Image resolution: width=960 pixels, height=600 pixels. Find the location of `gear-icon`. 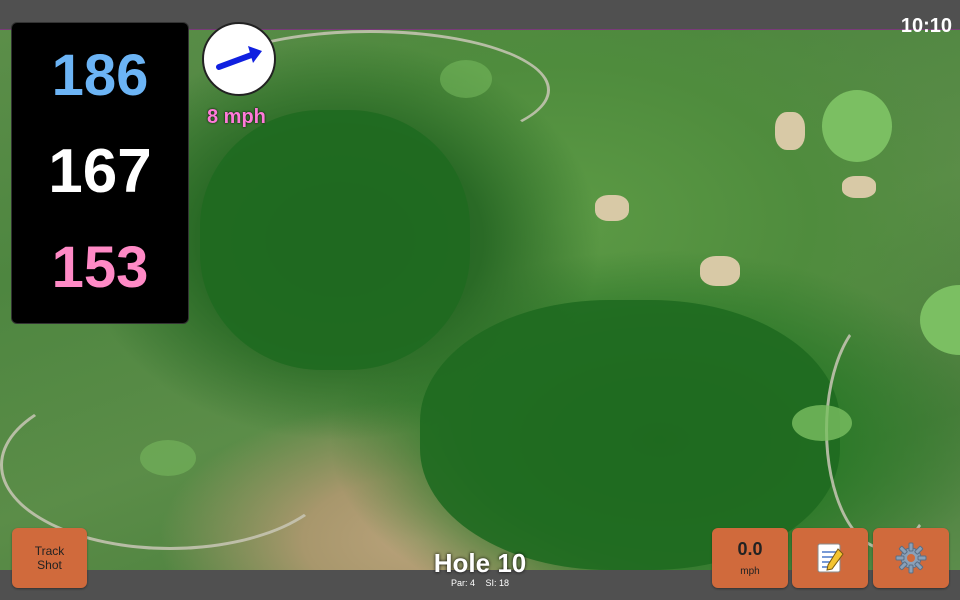

gear-icon is located at coordinates (911, 558).